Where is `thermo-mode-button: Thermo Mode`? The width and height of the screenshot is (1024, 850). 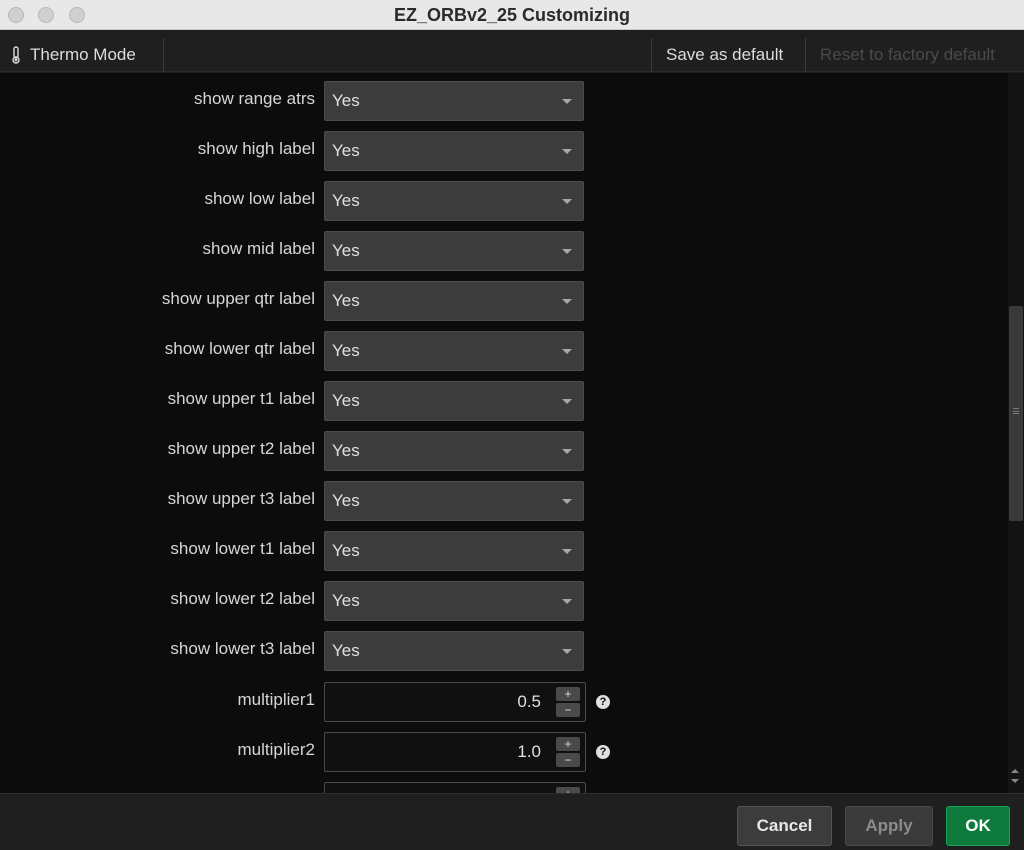
thermo-mode-button: Thermo Mode is located at coordinates (73, 55).